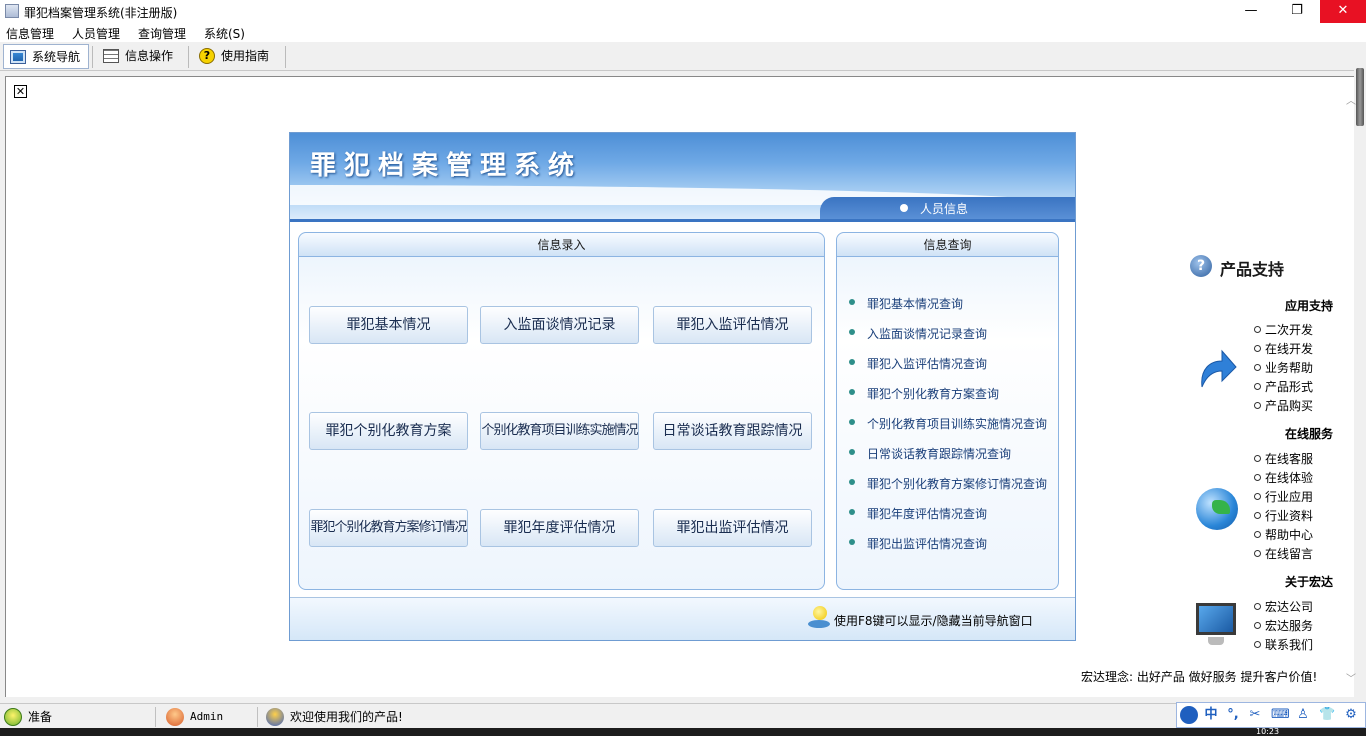 The width and height of the screenshot is (1366, 736). Describe the element at coordinates (1283, 348) in the screenshot. I see `link-online-development: 在线开发` at that location.